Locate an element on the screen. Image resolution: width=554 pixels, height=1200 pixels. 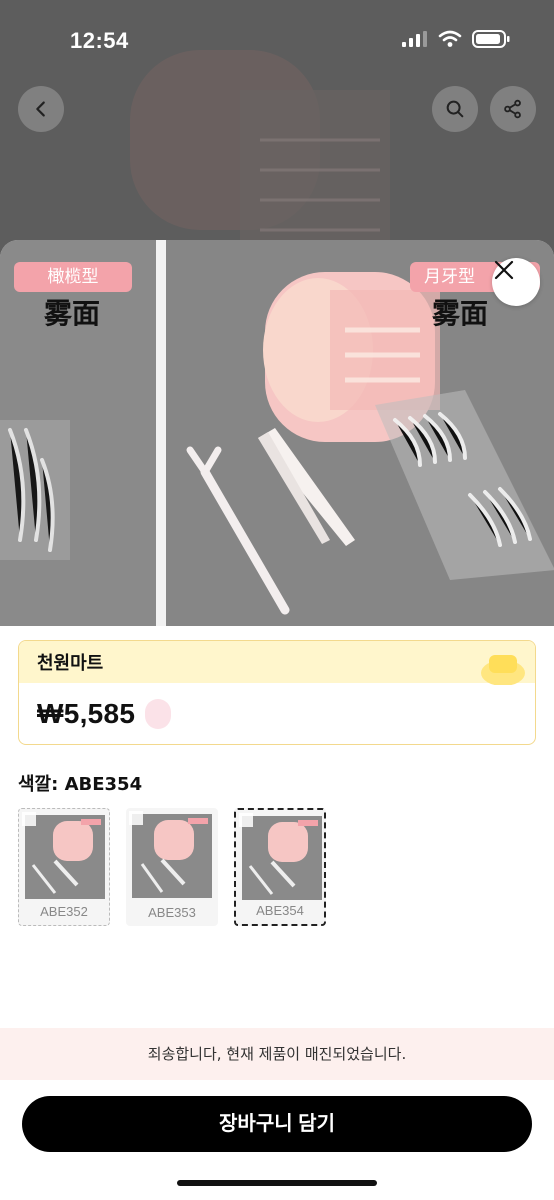
price-card: 천원마트 ₩5,585 is located at coordinates (277, 692).